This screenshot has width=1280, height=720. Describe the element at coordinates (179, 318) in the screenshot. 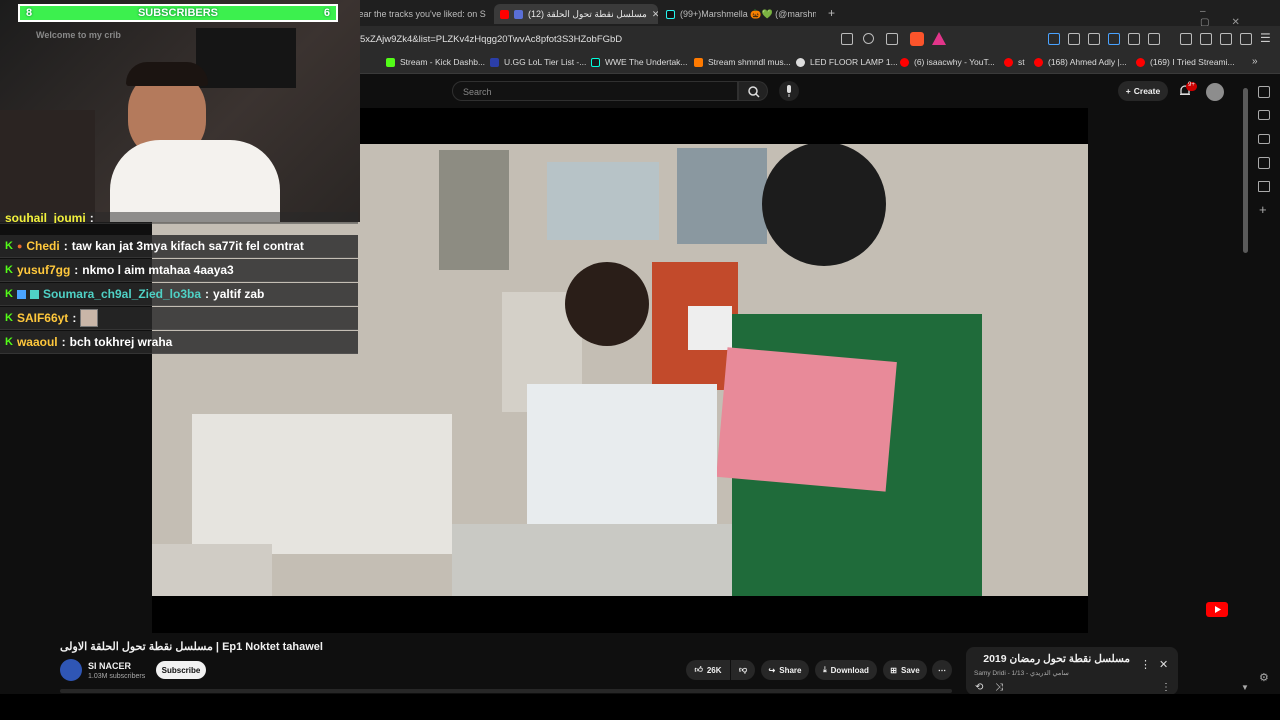

I see `chat-message: K SAIF66yt:` at that location.